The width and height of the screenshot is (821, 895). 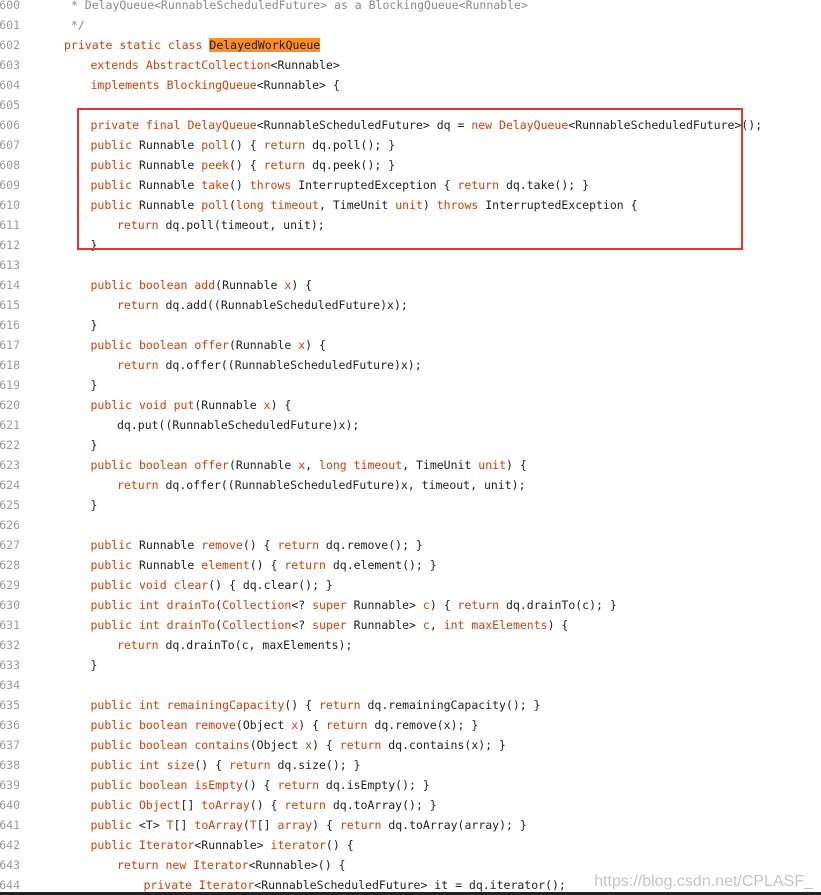 What do you see at coordinates (10, 465) in the screenshot?
I see `line-number: 623` at bounding box center [10, 465].